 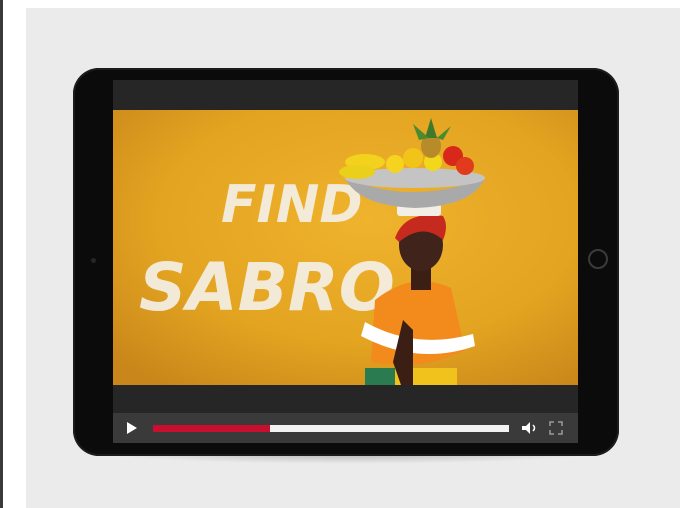 What do you see at coordinates (292, 205) in the screenshot?
I see `video-caption-line1: FIND` at bounding box center [292, 205].